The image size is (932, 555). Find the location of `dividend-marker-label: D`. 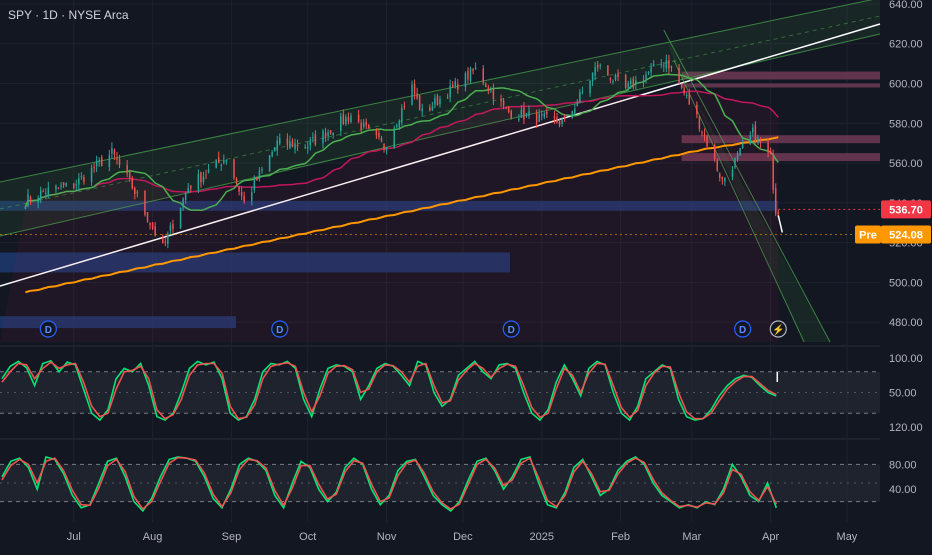

dividend-marker-label: D is located at coordinates (742, 330).